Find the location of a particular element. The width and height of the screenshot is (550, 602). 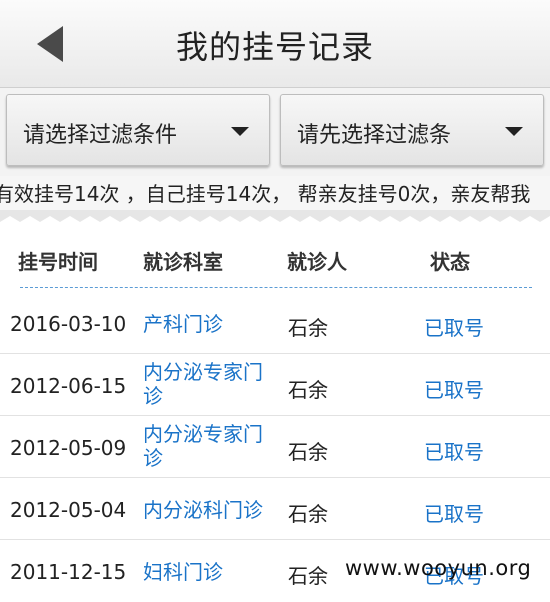

row-date: 2011-12-15 is located at coordinates (68, 572).